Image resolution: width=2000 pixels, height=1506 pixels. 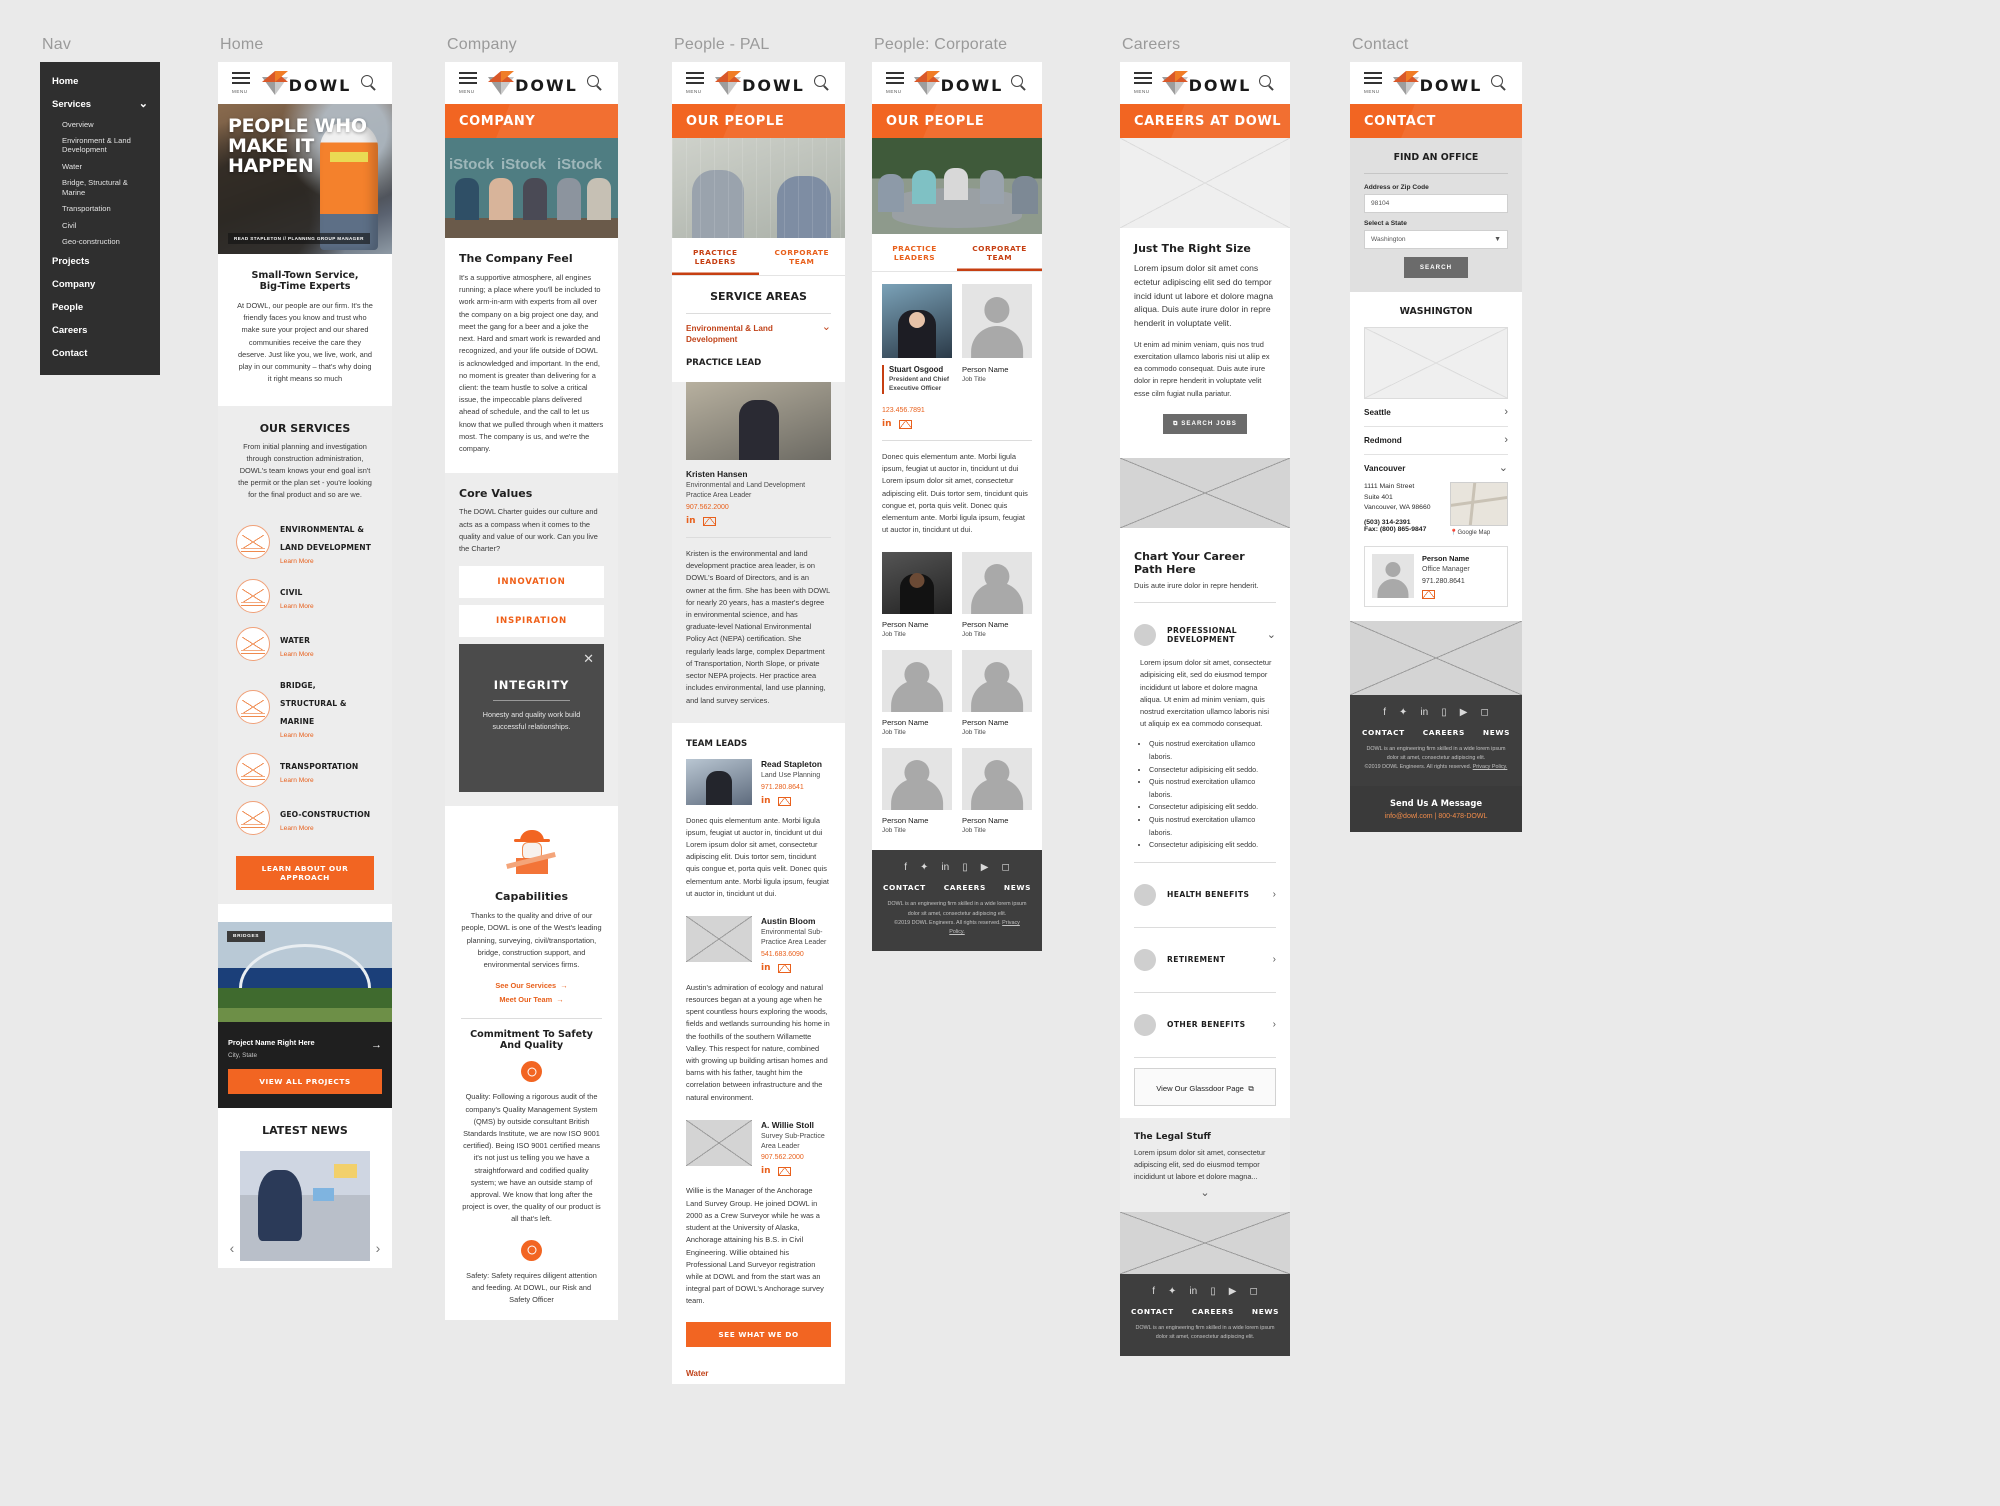 What do you see at coordinates (100, 284) in the screenshot?
I see `nav-item-company: Company` at bounding box center [100, 284].